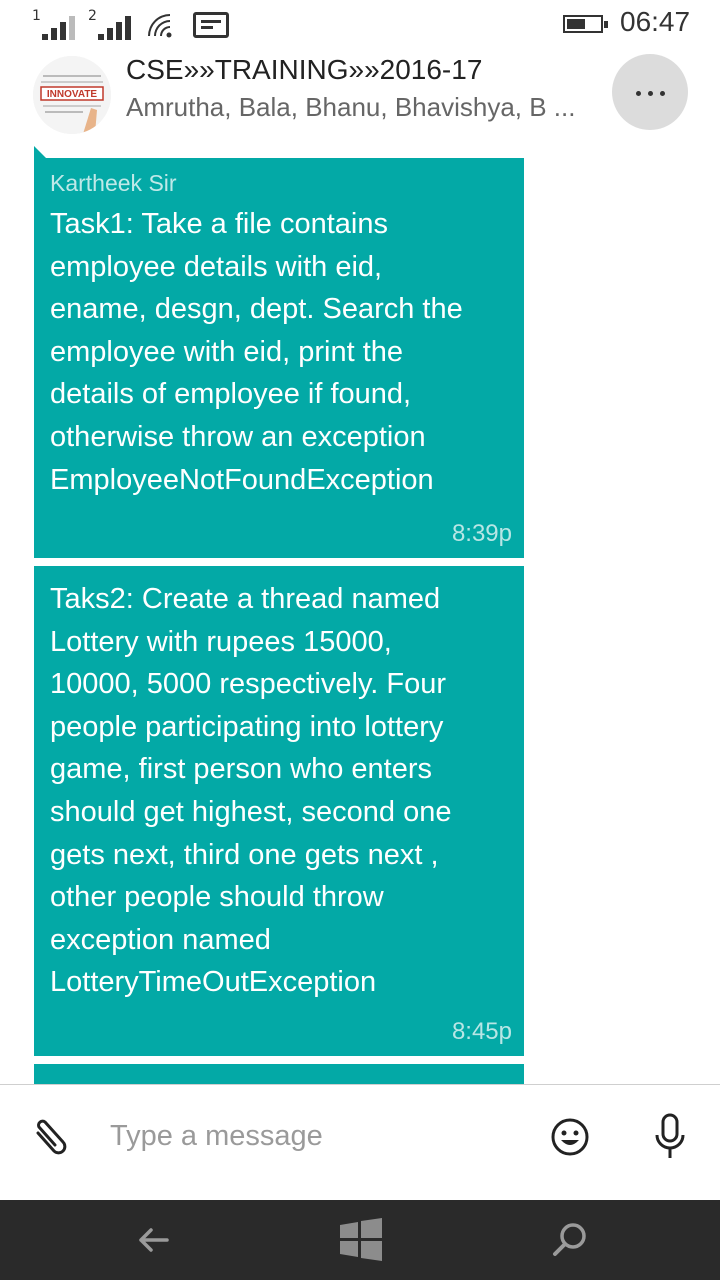 The image size is (720, 1280). Describe the element at coordinates (670, 1137) in the screenshot. I see `microphone-icon` at that location.